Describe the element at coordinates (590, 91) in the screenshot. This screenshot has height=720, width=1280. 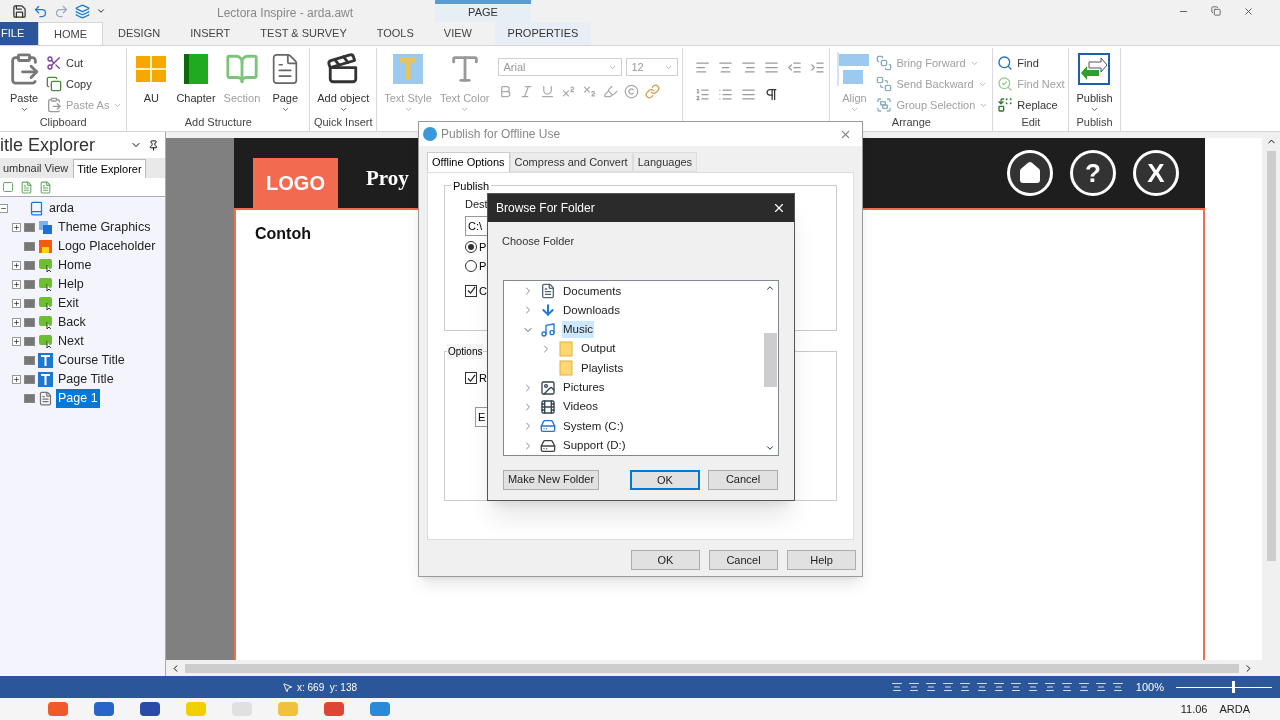
I see `subscript-icon` at that location.